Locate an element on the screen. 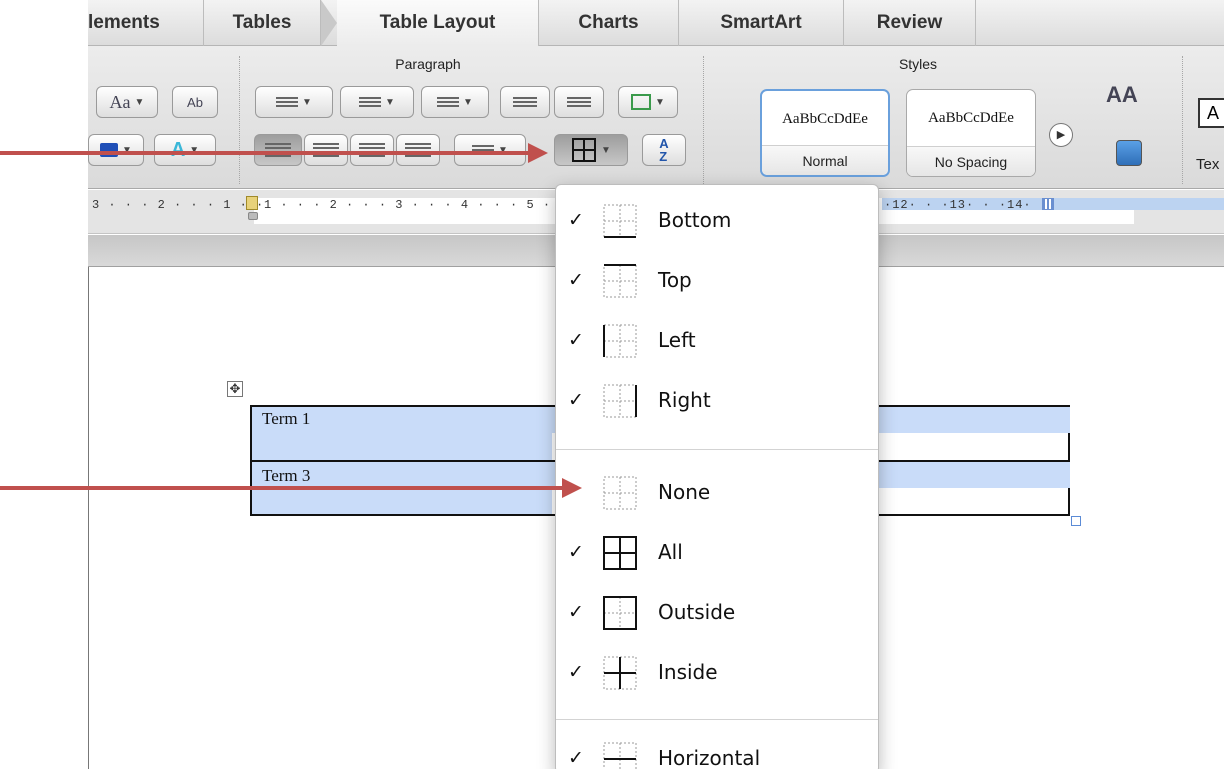 The image size is (1224, 769). style-name: No Spacing is located at coordinates (971, 161).